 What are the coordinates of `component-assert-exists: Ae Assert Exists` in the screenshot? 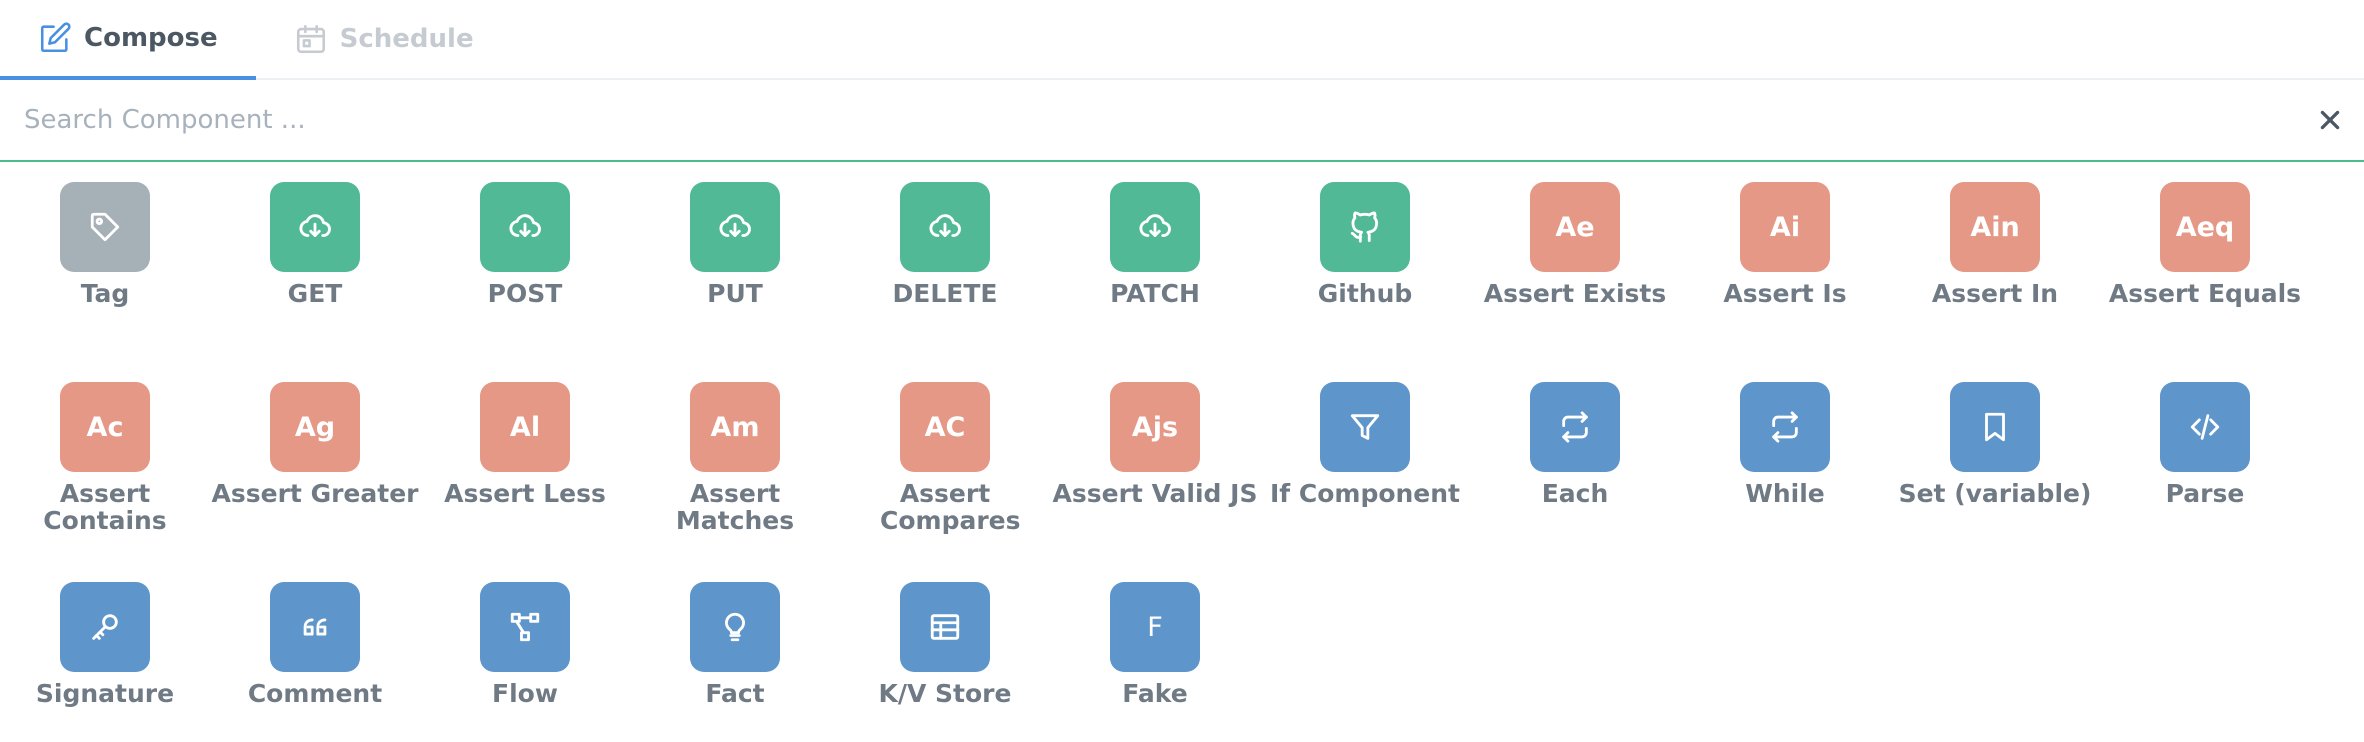 It's located at (1575, 244).